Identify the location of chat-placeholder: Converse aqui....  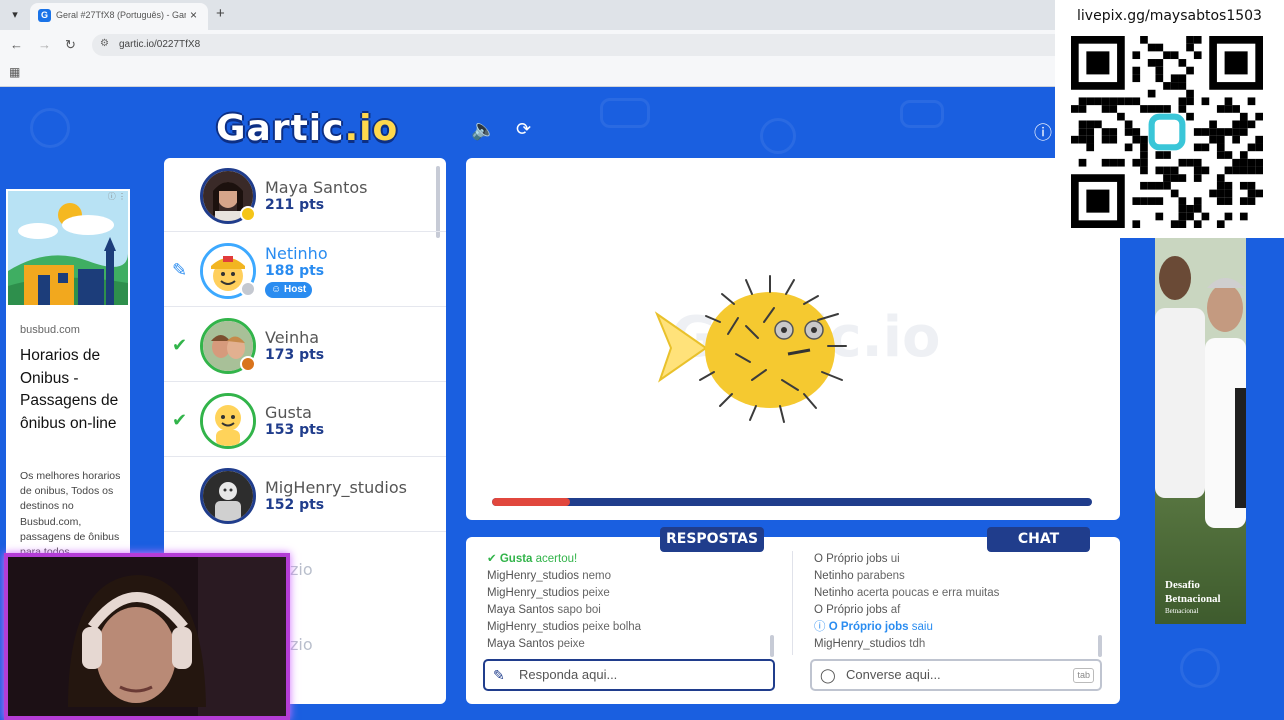
(893, 674).